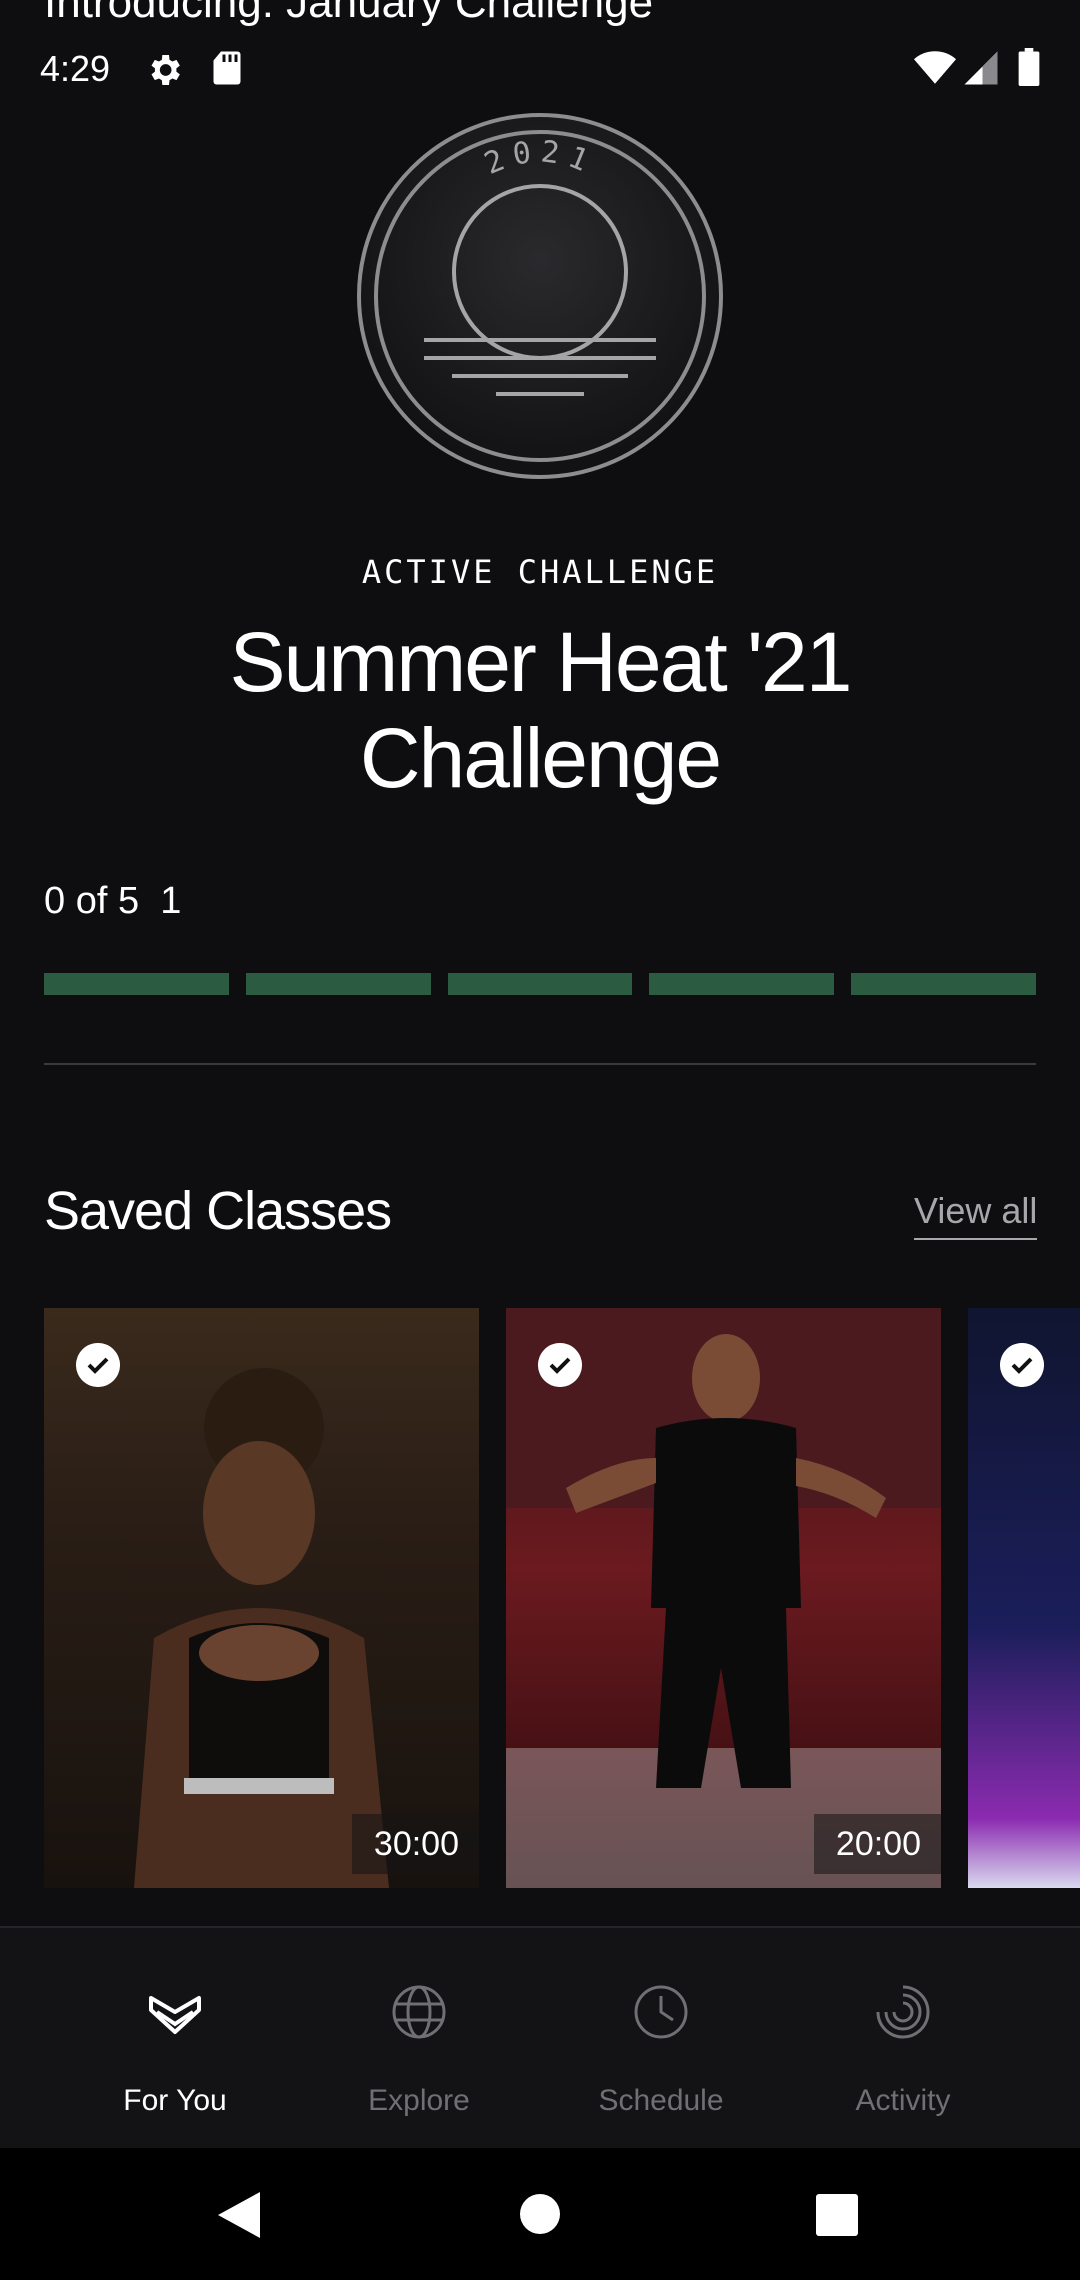 The height and width of the screenshot is (2280, 1080). Describe the element at coordinates (935, 67) in the screenshot. I see `wifi-icon` at that location.